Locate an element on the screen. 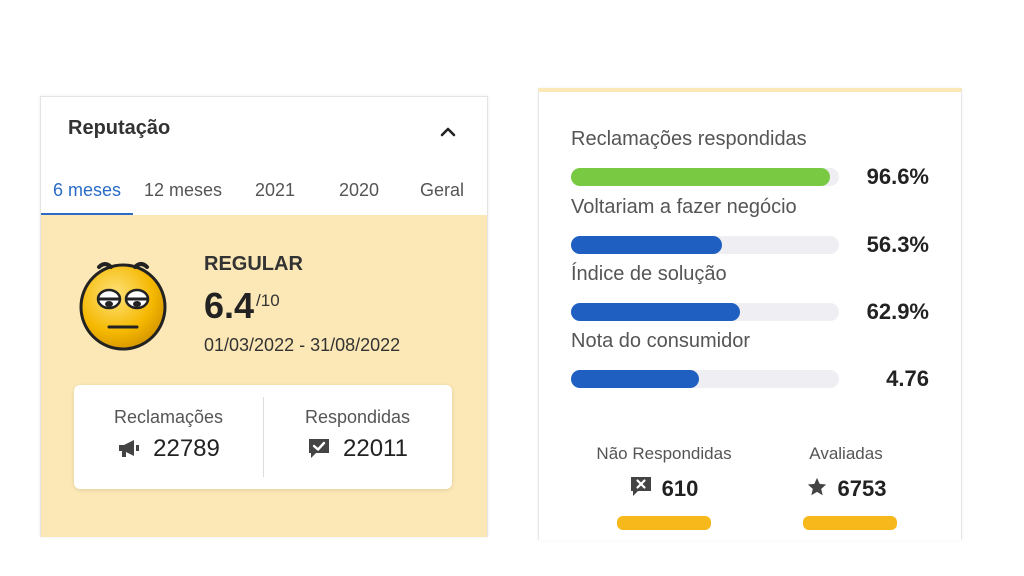 This screenshot has height=576, width=1024. answered-value-row: 22011 is located at coordinates (357, 449).